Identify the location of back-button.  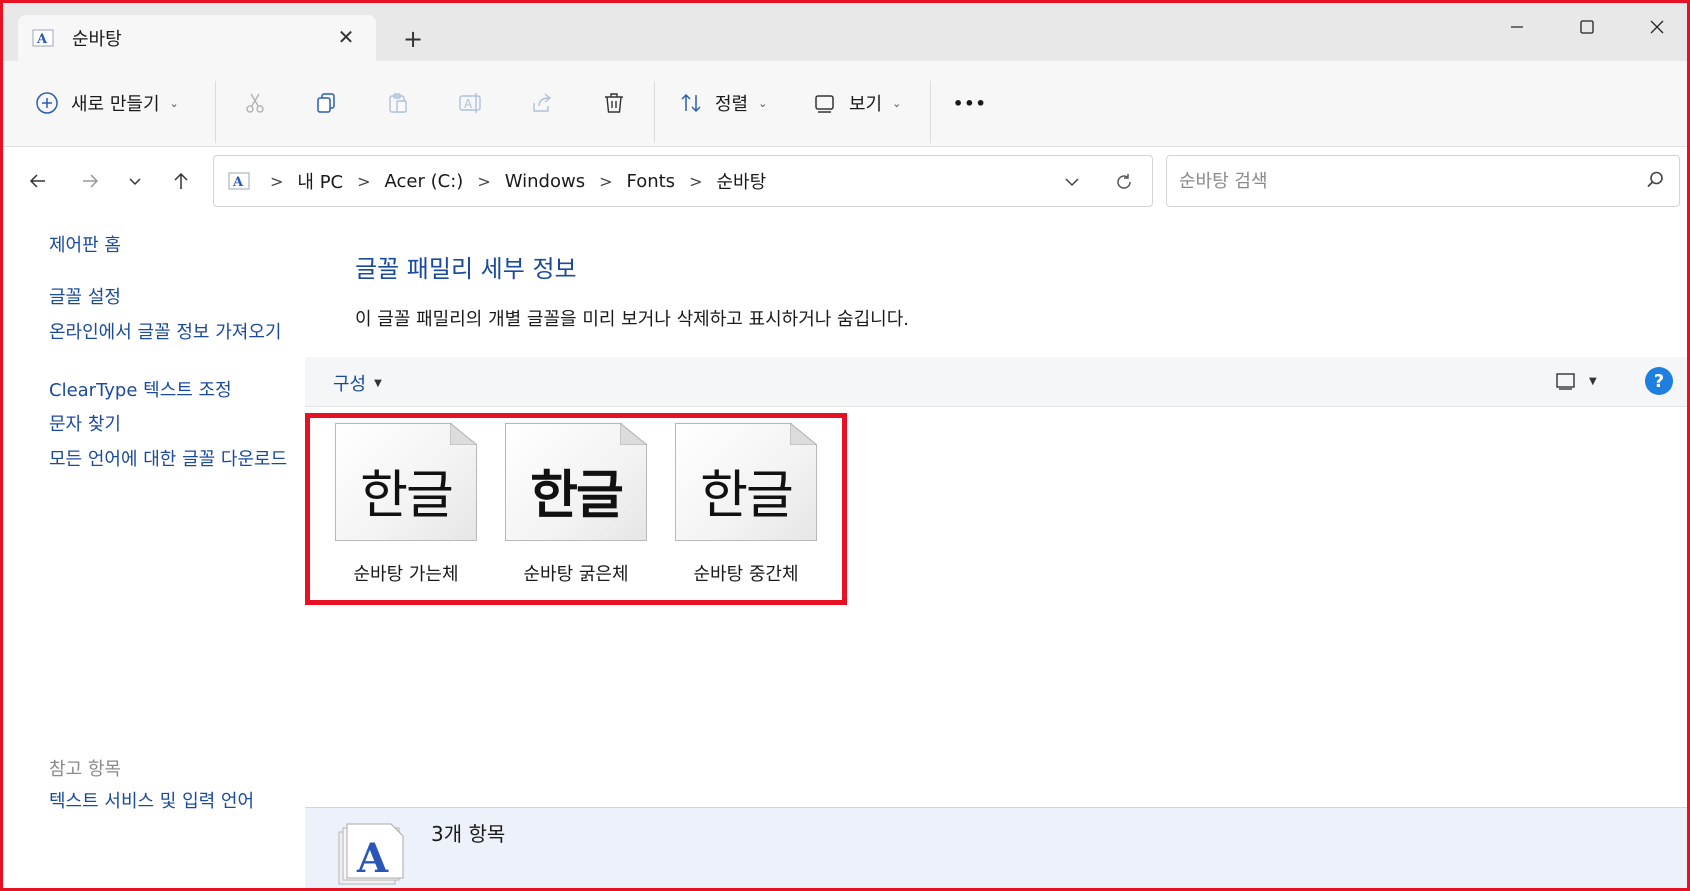
(38, 181).